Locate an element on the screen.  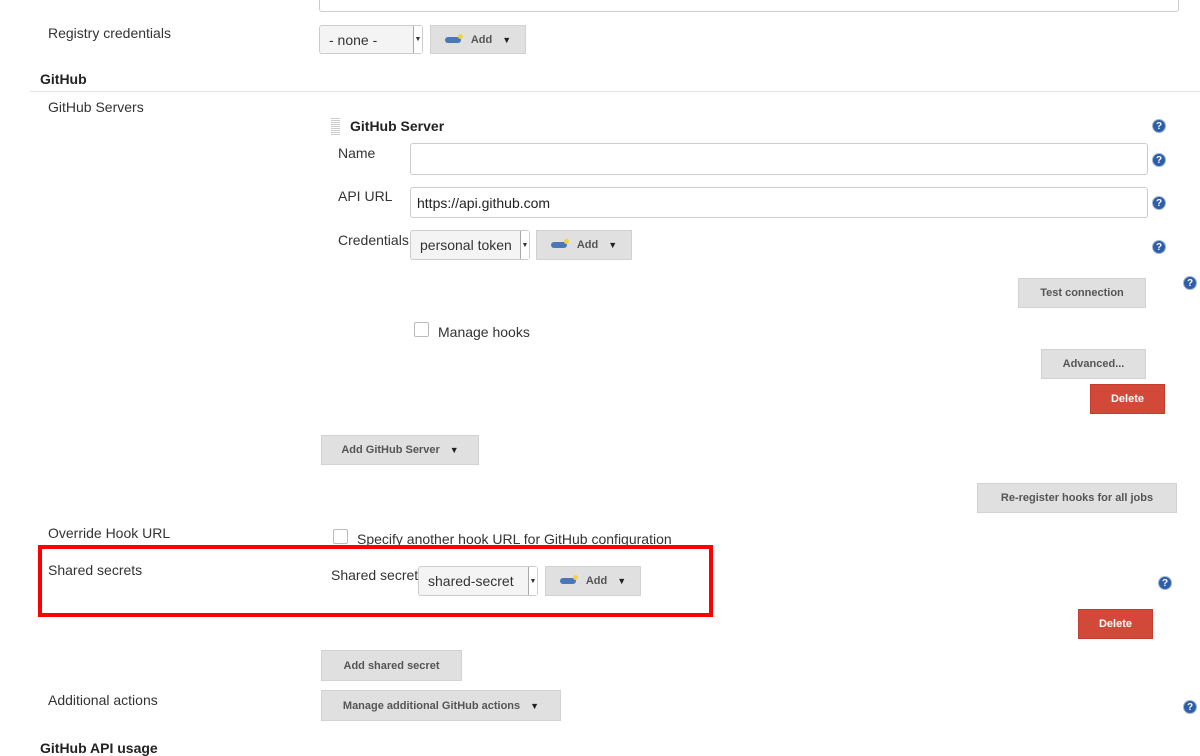
registry-credentials-label: Registry credentials is located at coordinates (109, 33).